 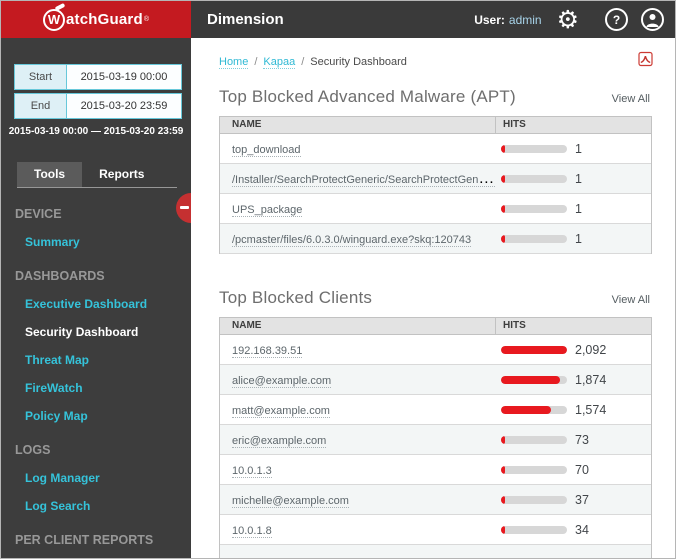 What do you see at coordinates (435, 410) in the screenshot?
I see `table-row: matt@example.com 1,574` at bounding box center [435, 410].